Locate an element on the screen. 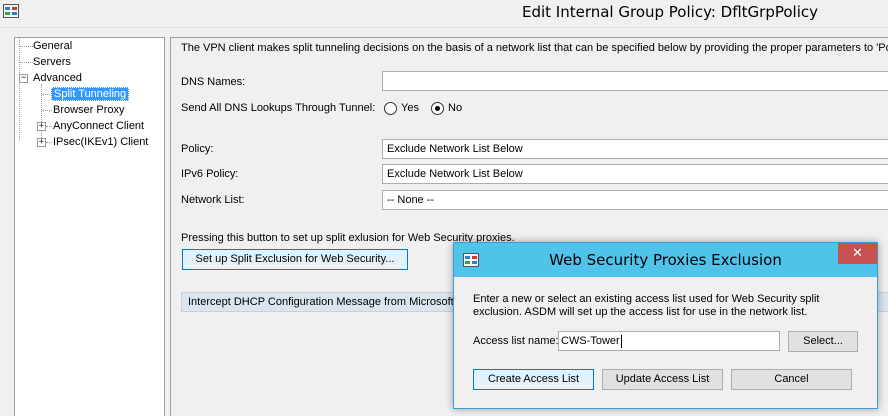  tree-item-servers: Servers is located at coordinates (52, 62).